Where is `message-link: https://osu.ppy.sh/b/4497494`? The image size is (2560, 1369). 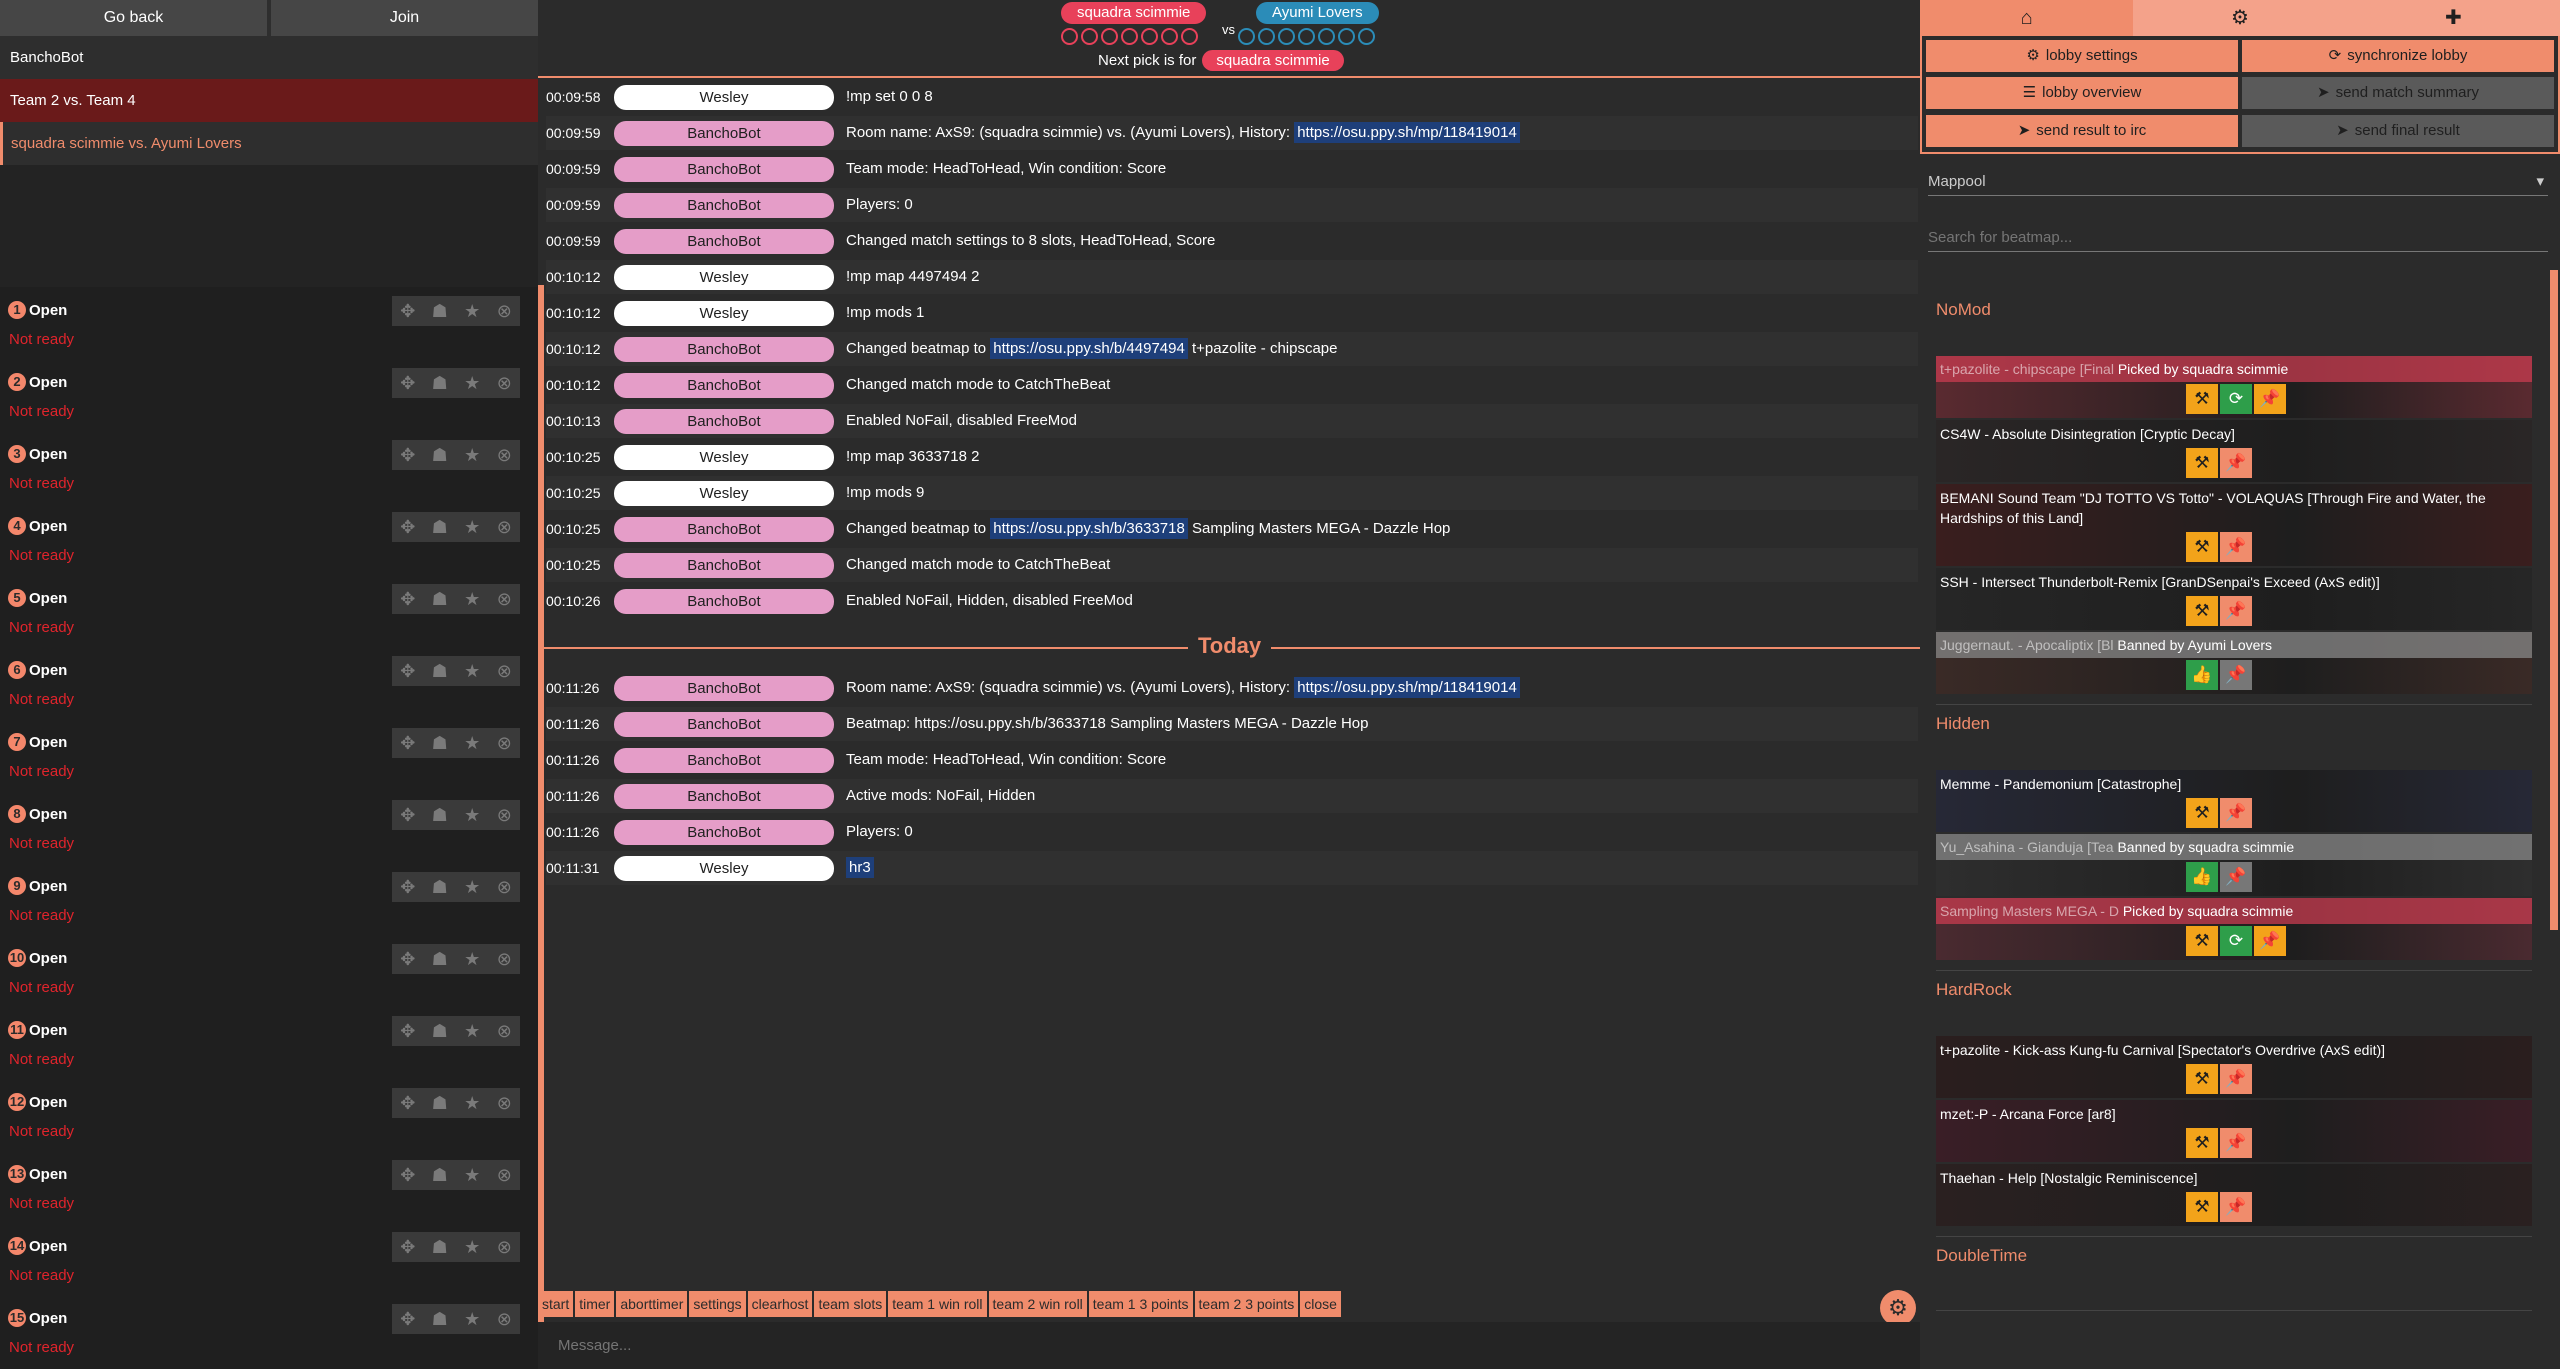
message-link: https://osu.ppy.sh/b/4497494 is located at coordinates (1089, 348).